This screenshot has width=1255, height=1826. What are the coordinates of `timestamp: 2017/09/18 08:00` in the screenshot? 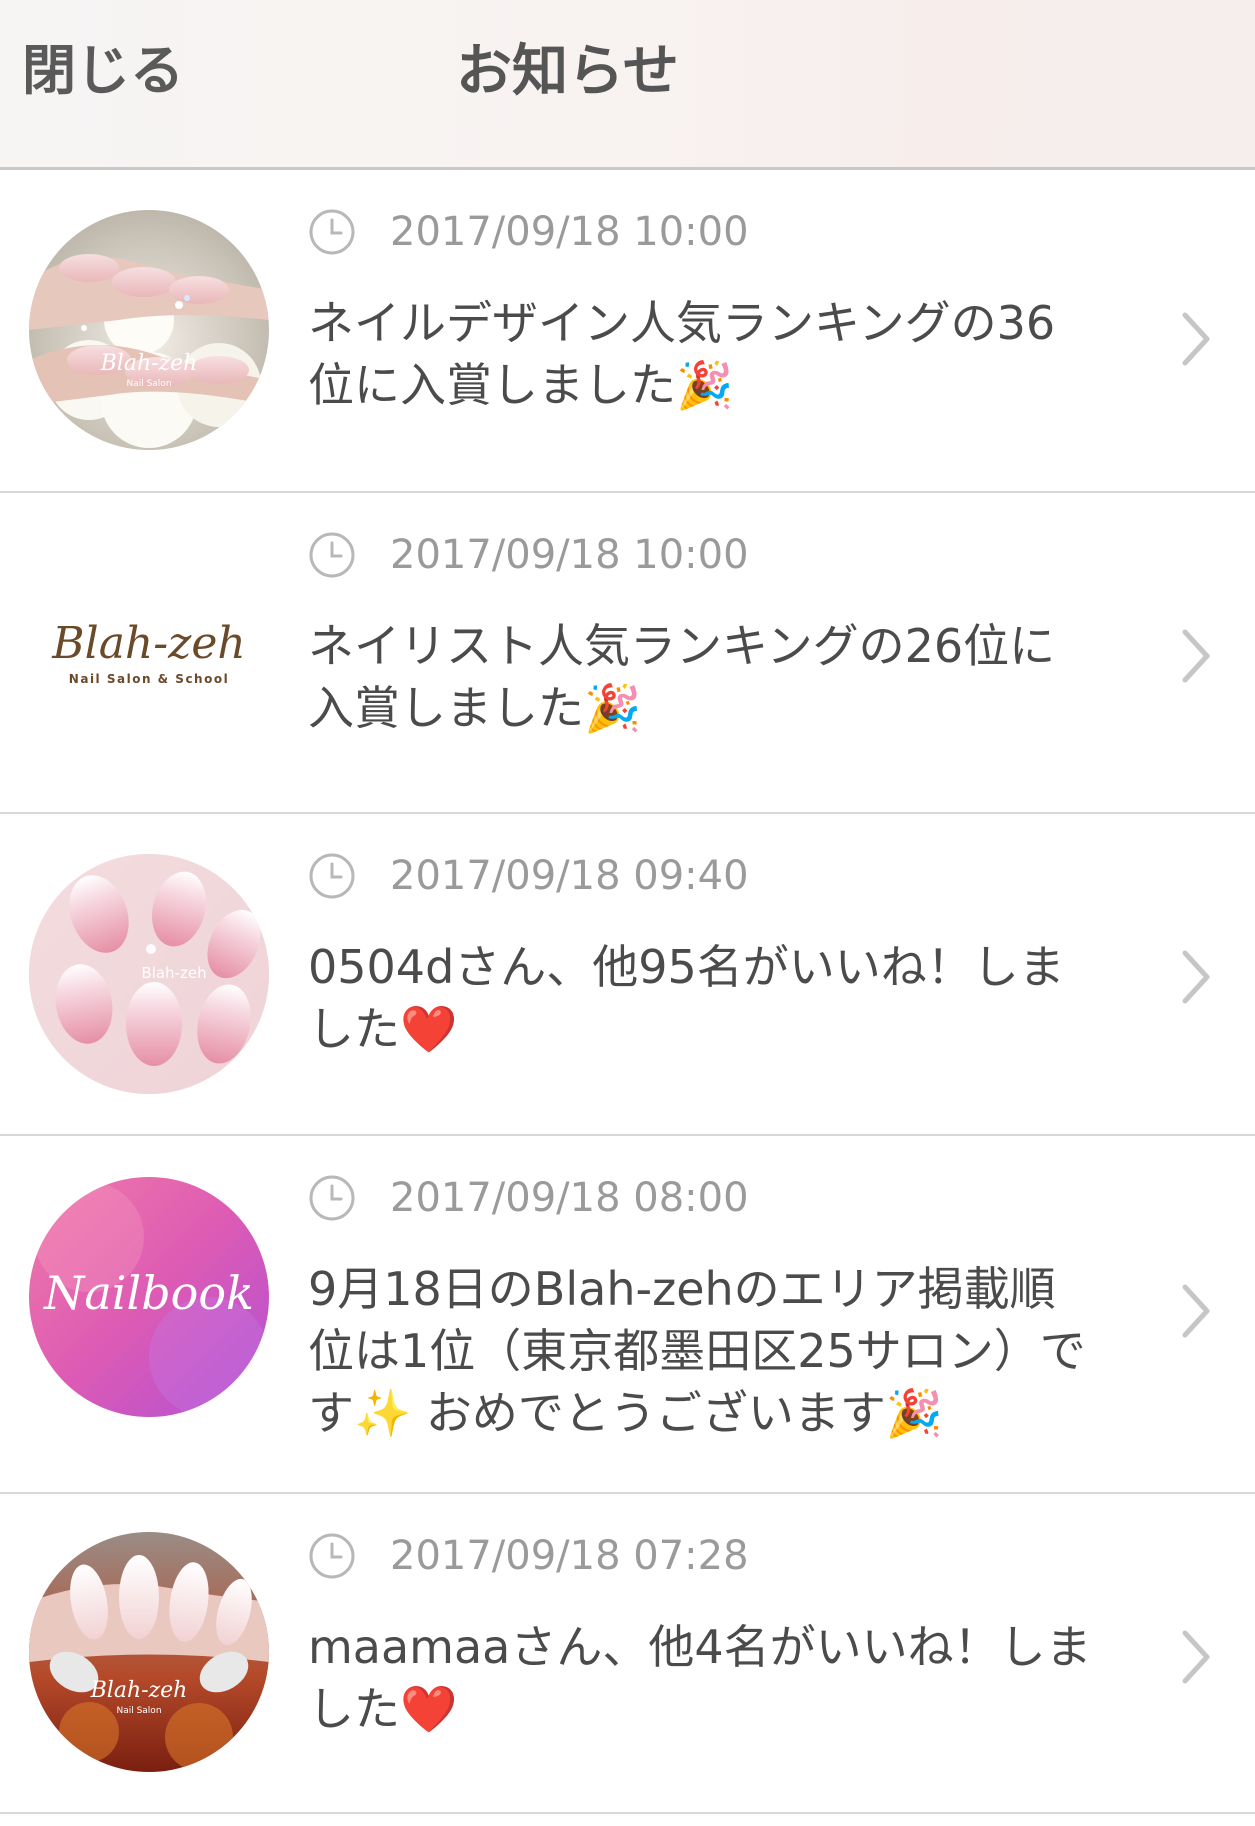 It's located at (528, 1198).